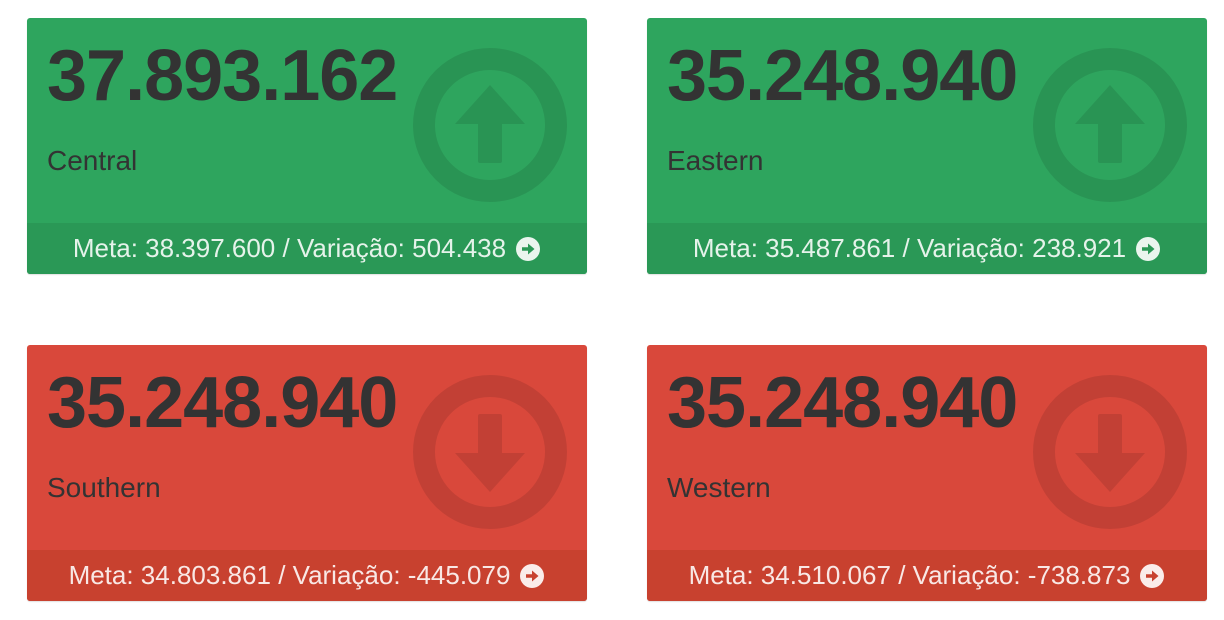 The image size is (1224, 620). What do you see at coordinates (715, 160) in the screenshot?
I see `region-label: Eastern` at bounding box center [715, 160].